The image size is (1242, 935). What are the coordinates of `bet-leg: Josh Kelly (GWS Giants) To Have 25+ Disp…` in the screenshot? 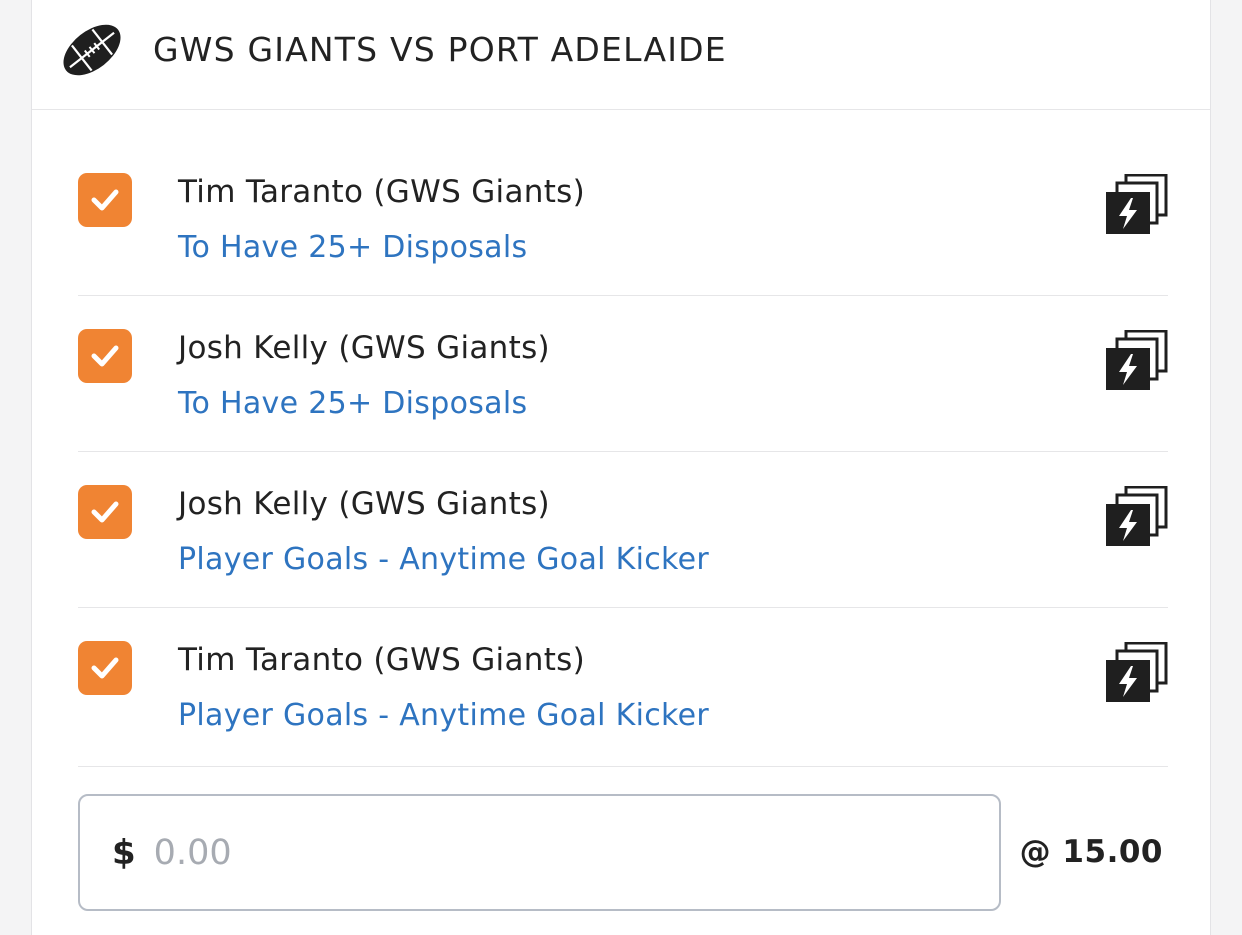 It's located at (623, 374).